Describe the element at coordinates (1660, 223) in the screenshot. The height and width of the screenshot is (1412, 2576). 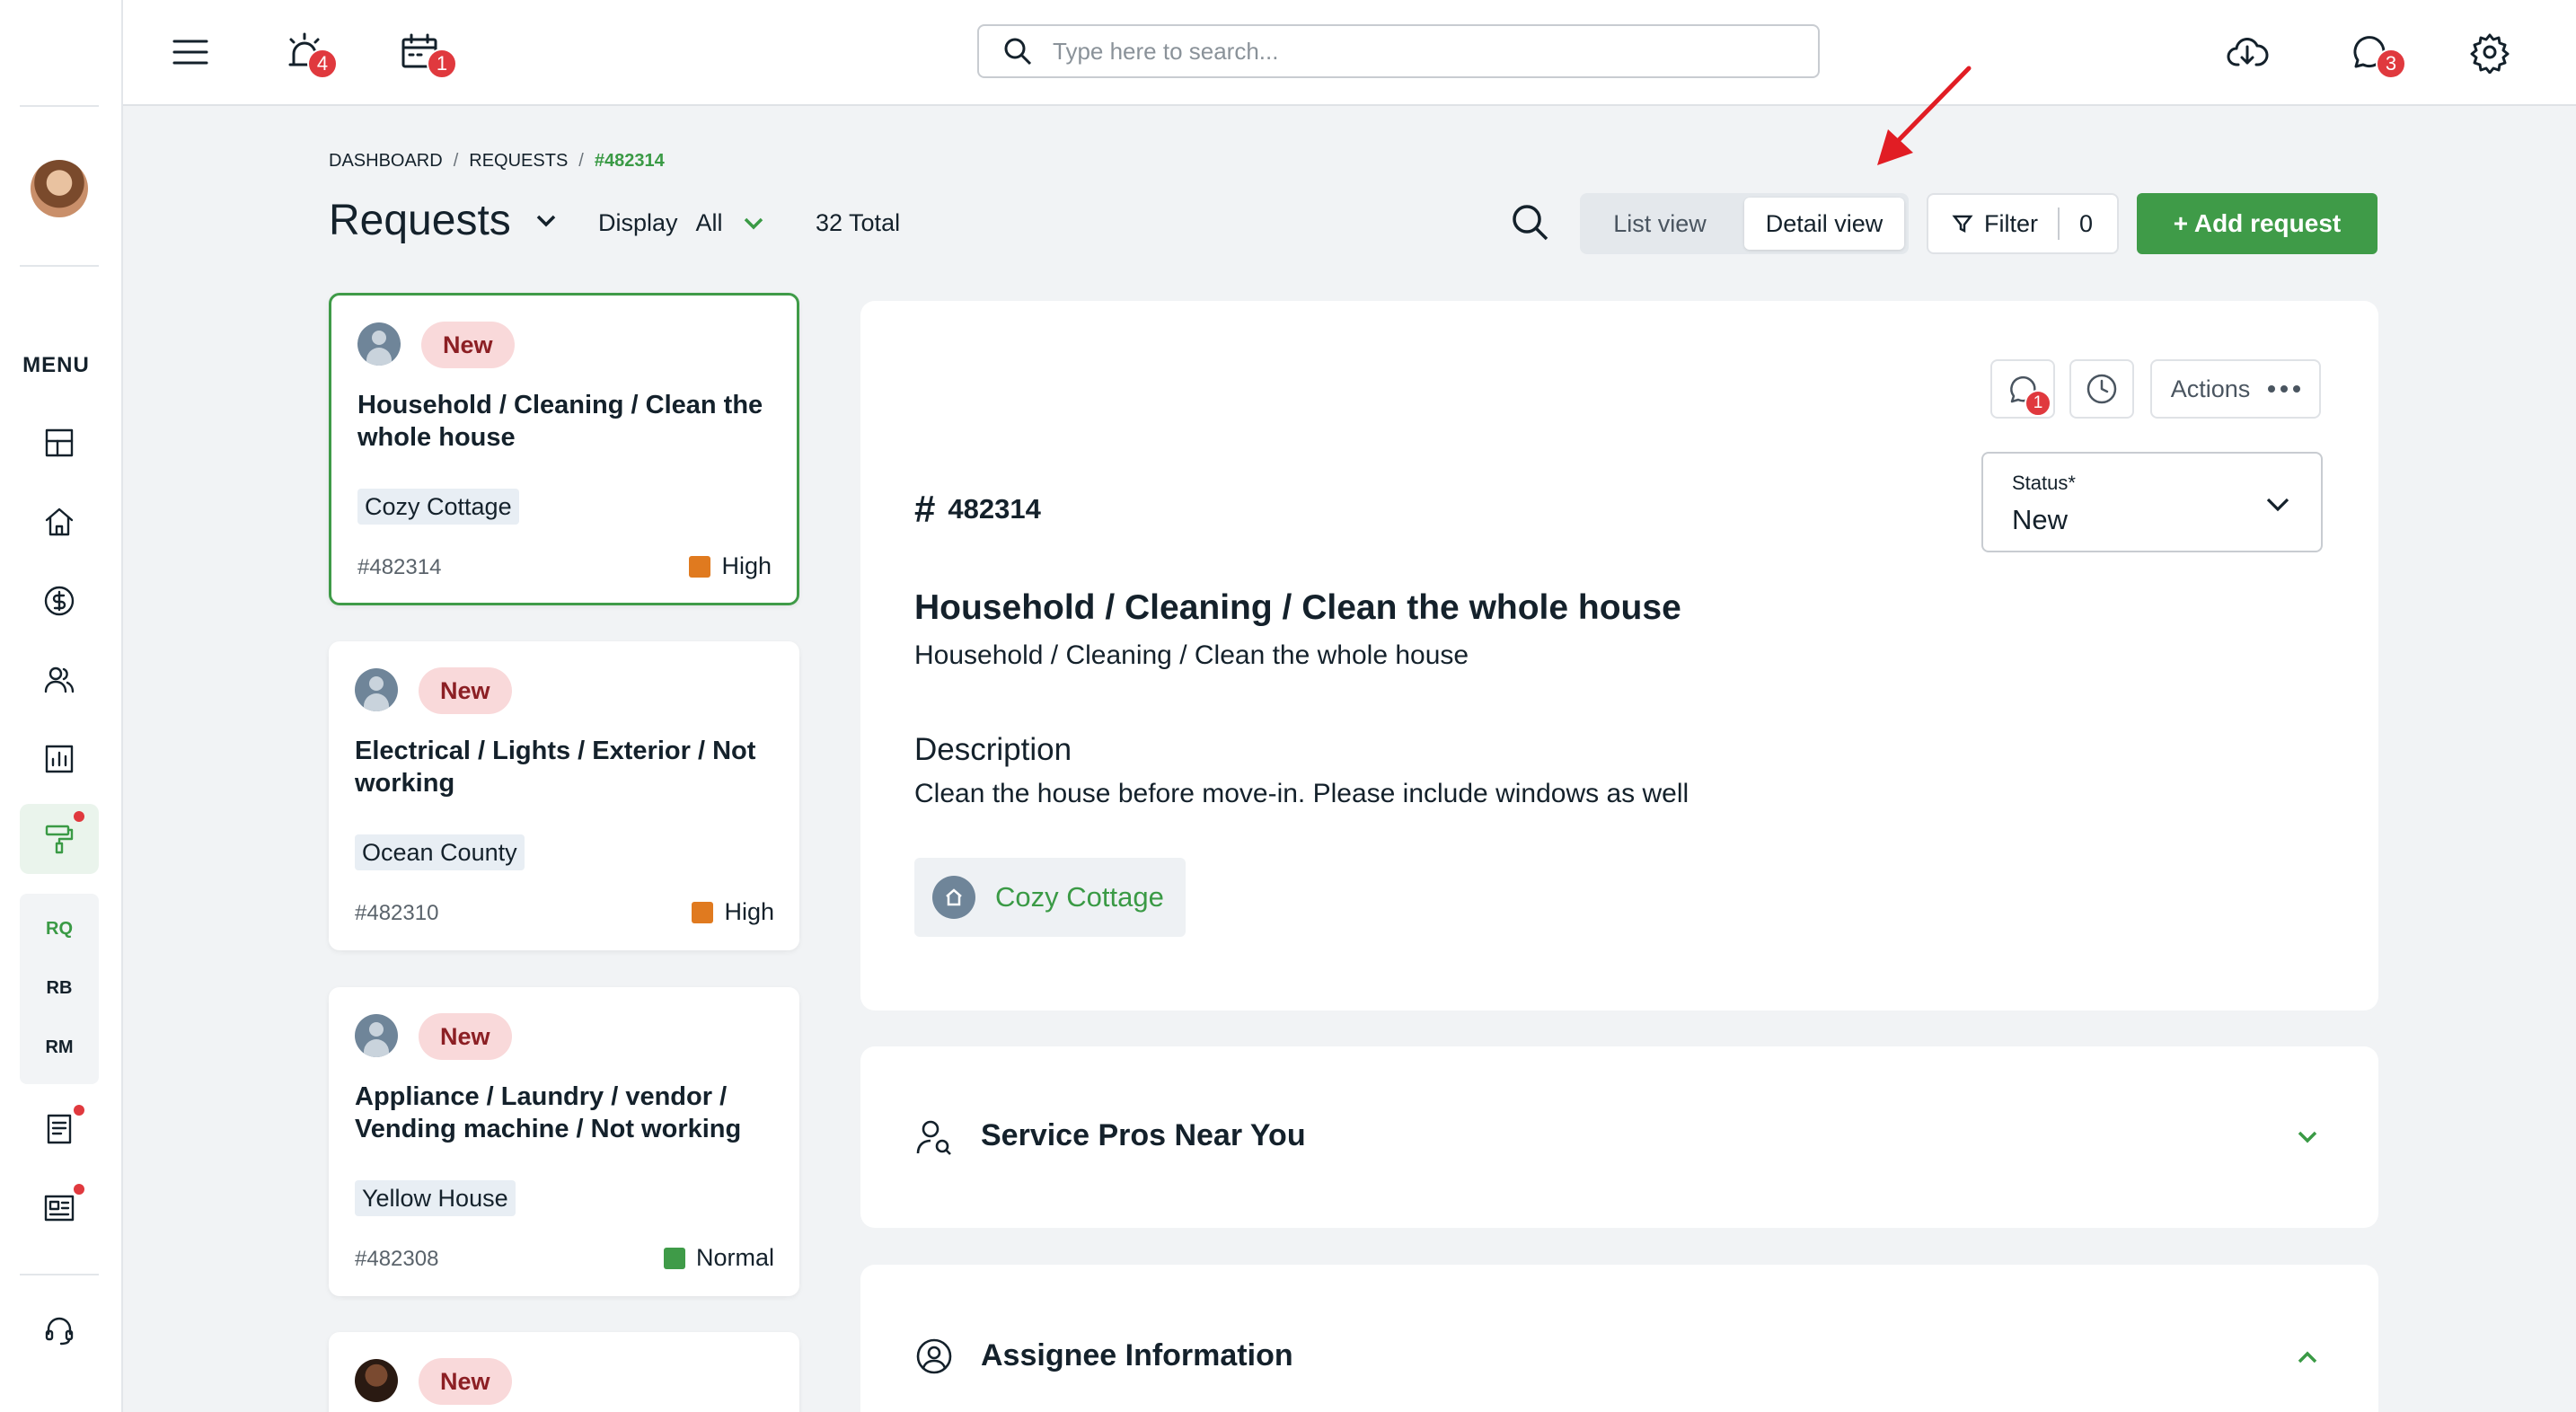
I see `list-view-tab: List view` at that location.